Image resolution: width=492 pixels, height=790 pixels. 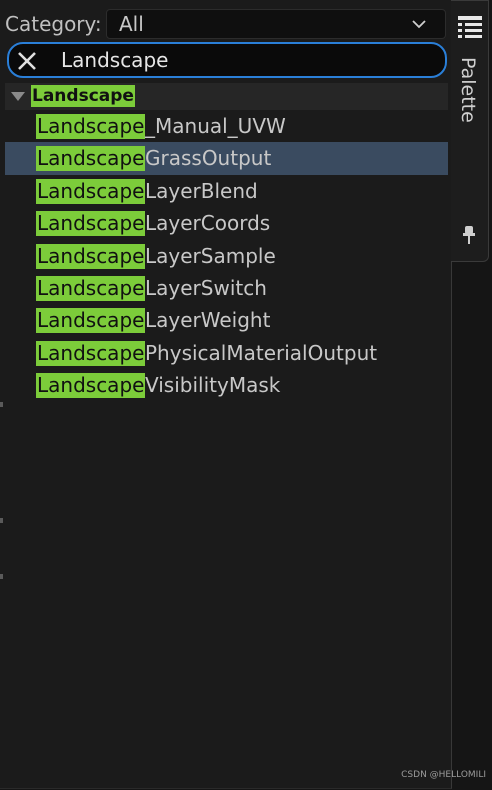 I want to click on chevron-down-icon, so click(x=419, y=24).